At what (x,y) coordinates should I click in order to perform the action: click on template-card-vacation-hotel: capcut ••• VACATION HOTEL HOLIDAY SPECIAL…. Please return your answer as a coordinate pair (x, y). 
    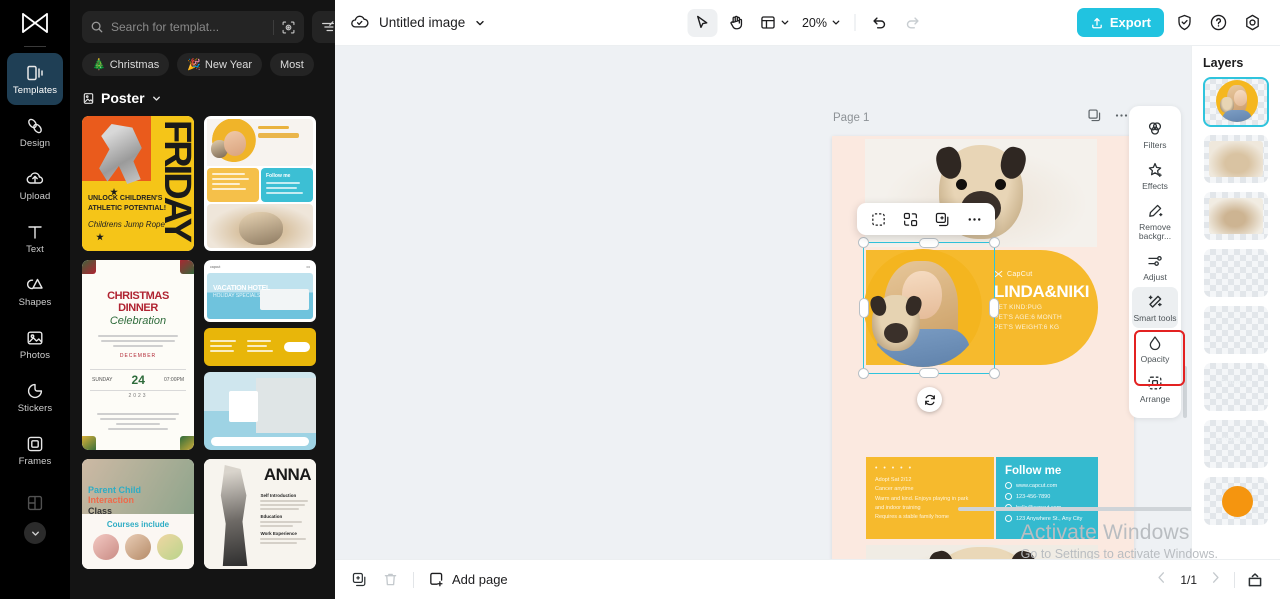
    Looking at the image, I should click on (260, 355).